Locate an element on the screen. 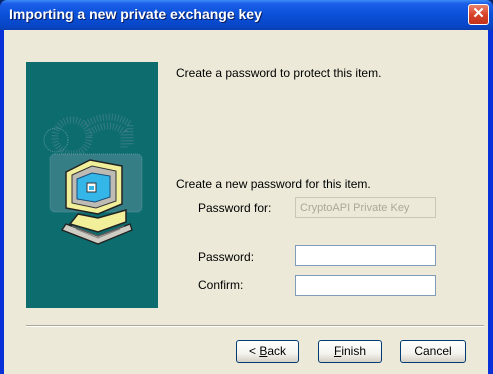  intro-text: Create a password to protect this item. is located at coordinates (279, 73).